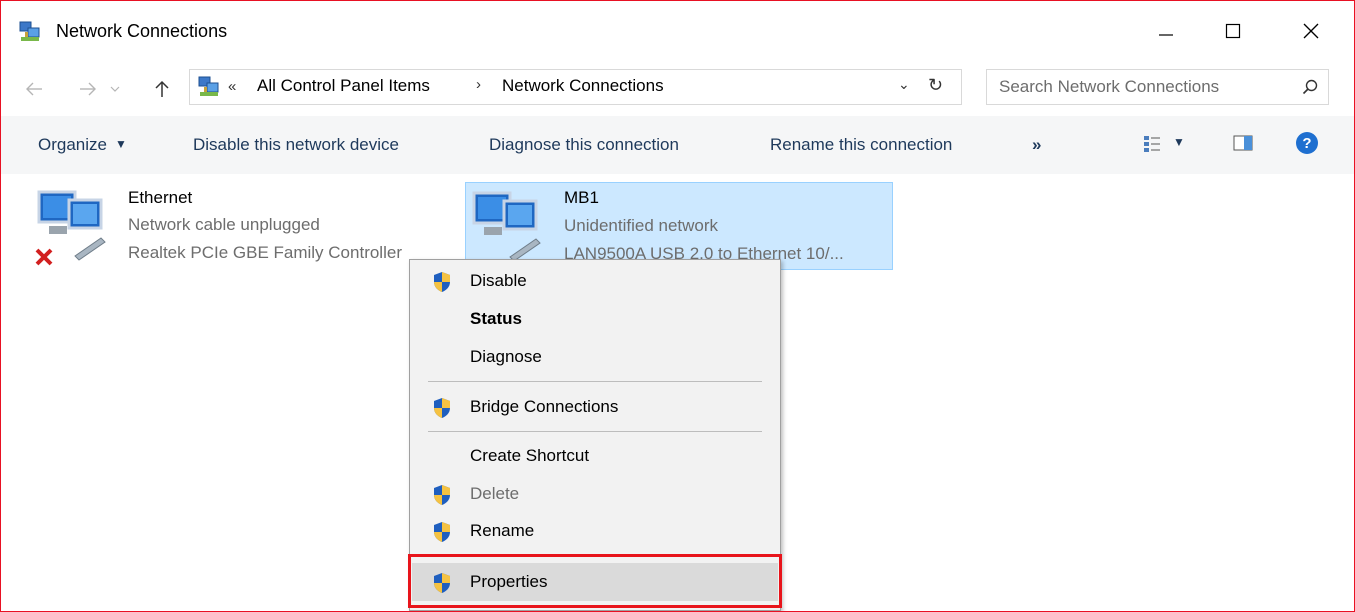 The height and width of the screenshot is (612, 1355). Describe the element at coordinates (595, 319) in the screenshot. I see `menu-item-status: Status` at that location.